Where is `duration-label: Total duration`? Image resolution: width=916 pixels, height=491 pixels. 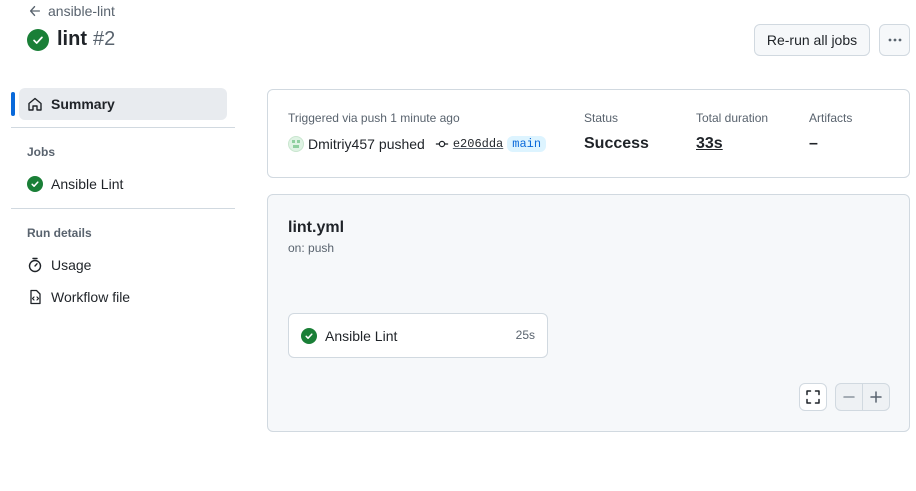
duration-label: Total duration is located at coordinates (732, 118).